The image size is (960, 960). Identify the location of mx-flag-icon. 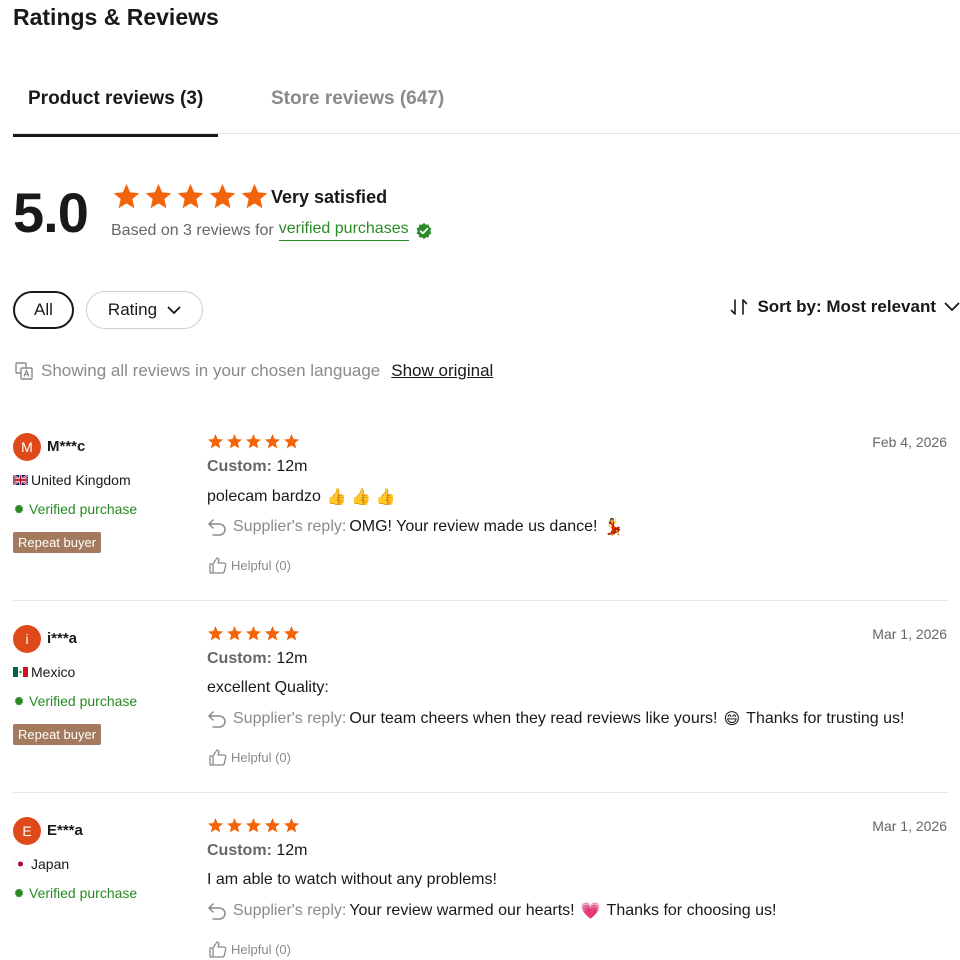
(20, 672).